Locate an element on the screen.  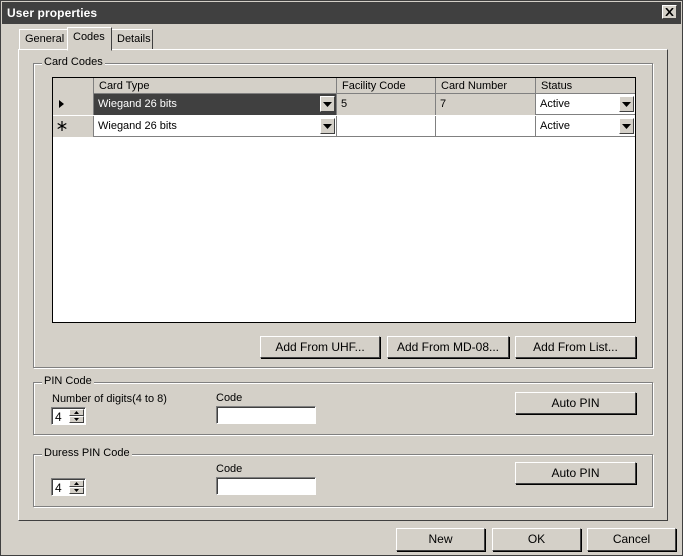
duress-pin-legend: Duress PIN Code is located at coordinates (87, 453).